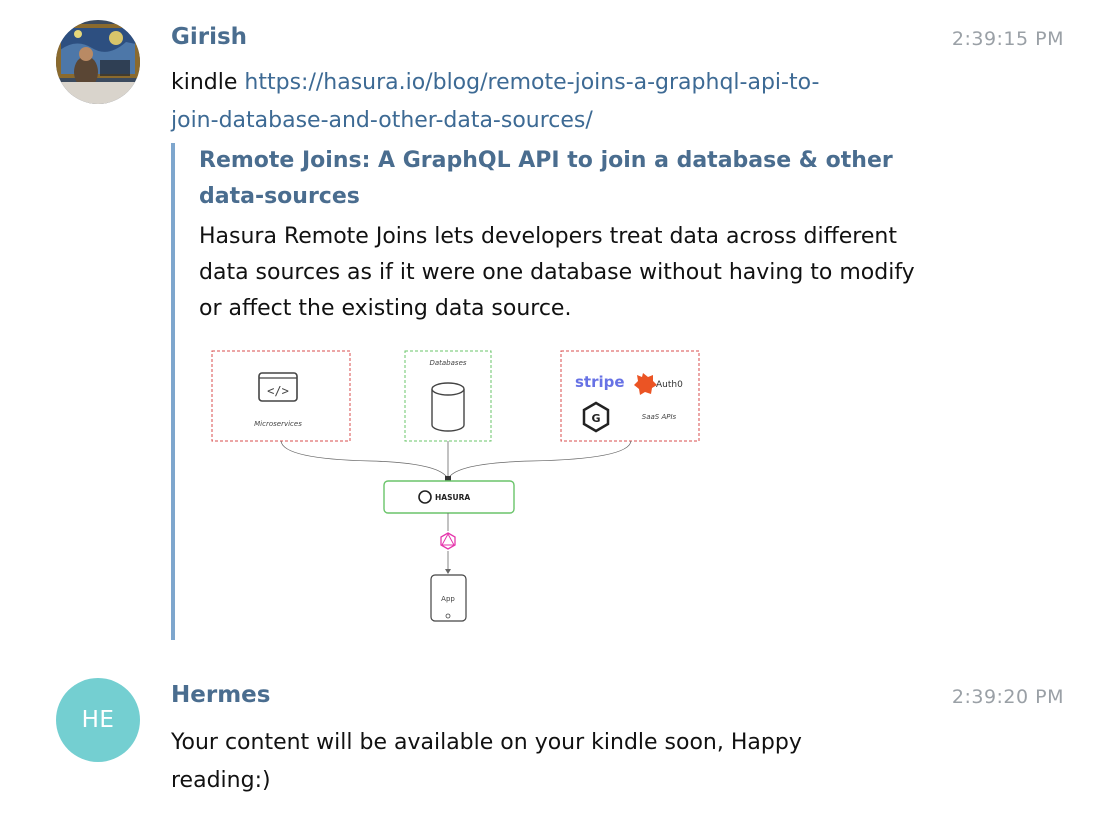  Describe the element at coordinates (220, 695) in the screenshot. I see `sender-name: Hermes` at that location.